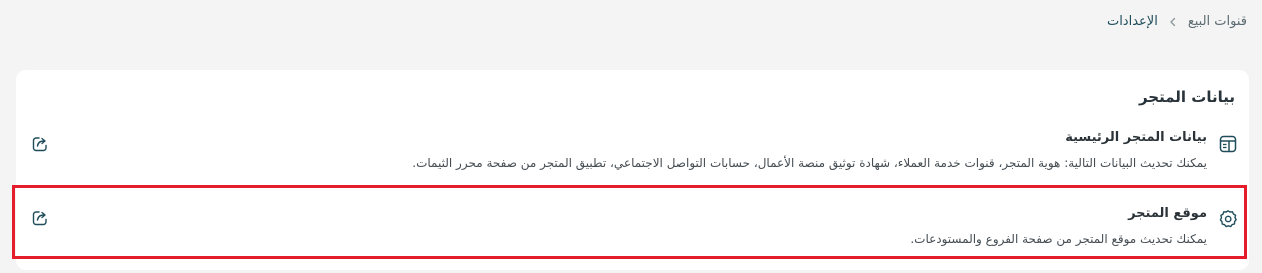  What do you see at coordinates (1132, 21) in the screenshot?
I see `breadcrumb-settings: الإعدادات` at bounding box center [1132, 21].